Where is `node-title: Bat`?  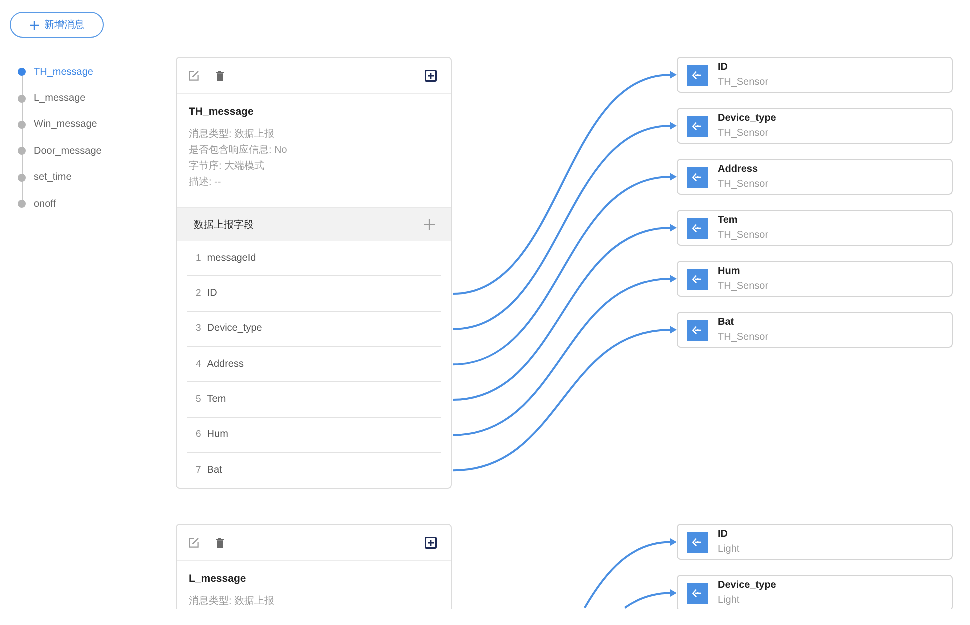
node-title: Bat is located at coordinates (727, 323).